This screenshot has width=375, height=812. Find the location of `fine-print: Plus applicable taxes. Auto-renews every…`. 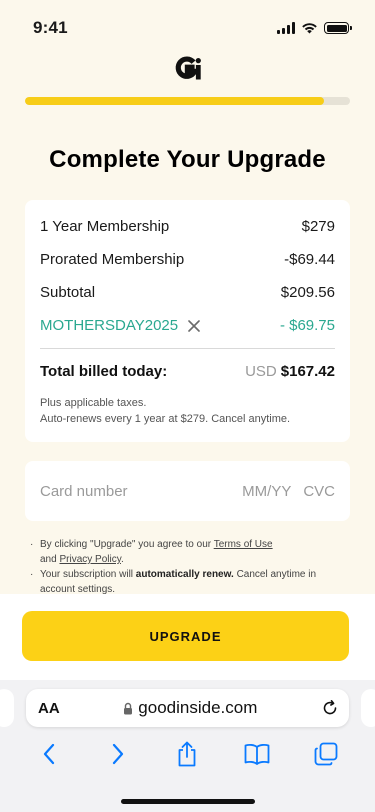

fine-print: Plus applicable taxes. Auto-renews every… is located at coordinates (187, 411).